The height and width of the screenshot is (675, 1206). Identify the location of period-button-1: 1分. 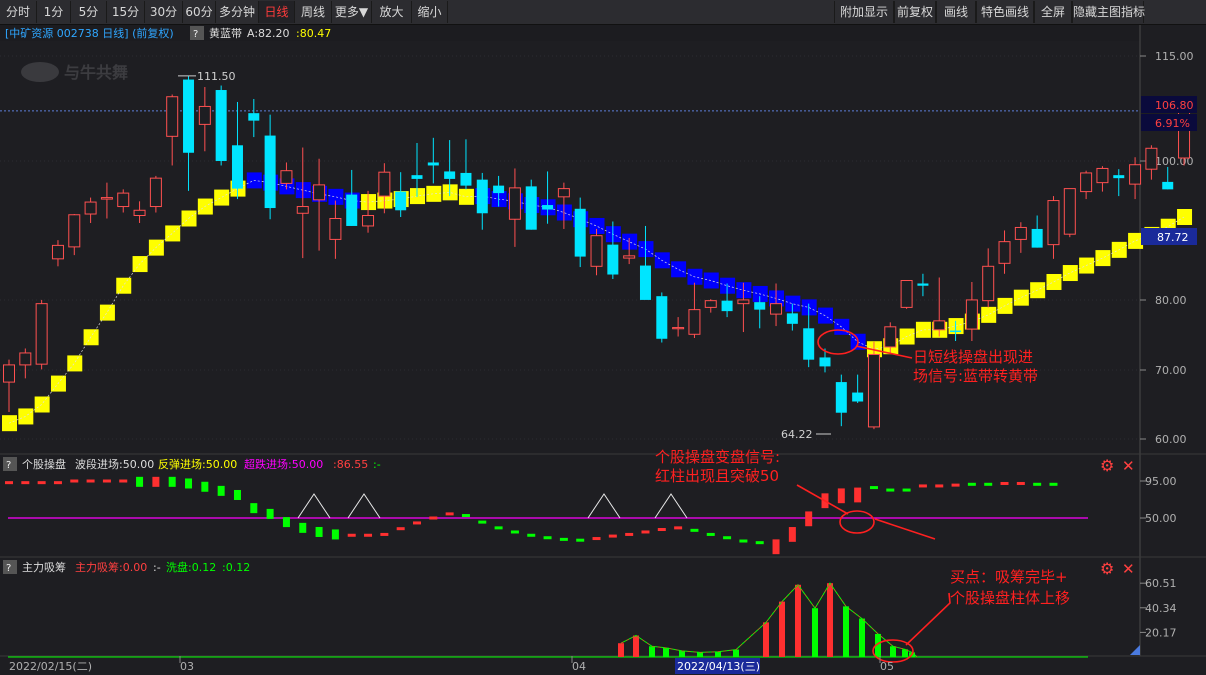
(54, 12).